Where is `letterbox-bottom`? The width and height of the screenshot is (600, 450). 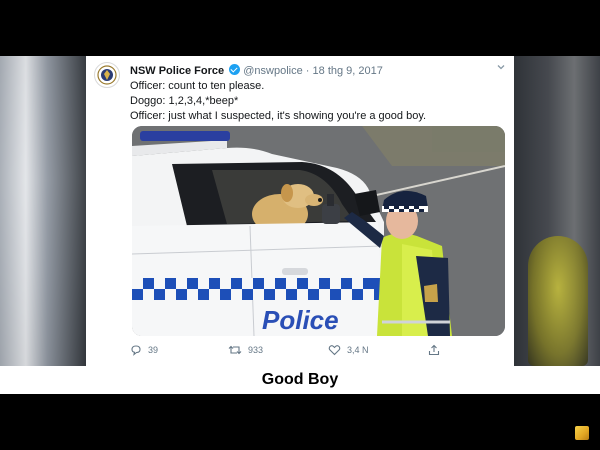 letterbox-bottom is located at coordinates (300, 422).